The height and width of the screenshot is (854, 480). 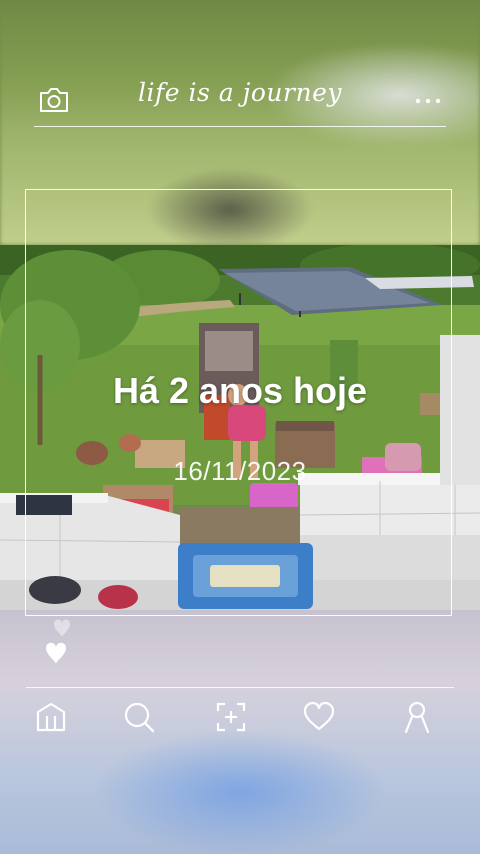 I want to click on heart-like-icon, so click(x=60, y=639).